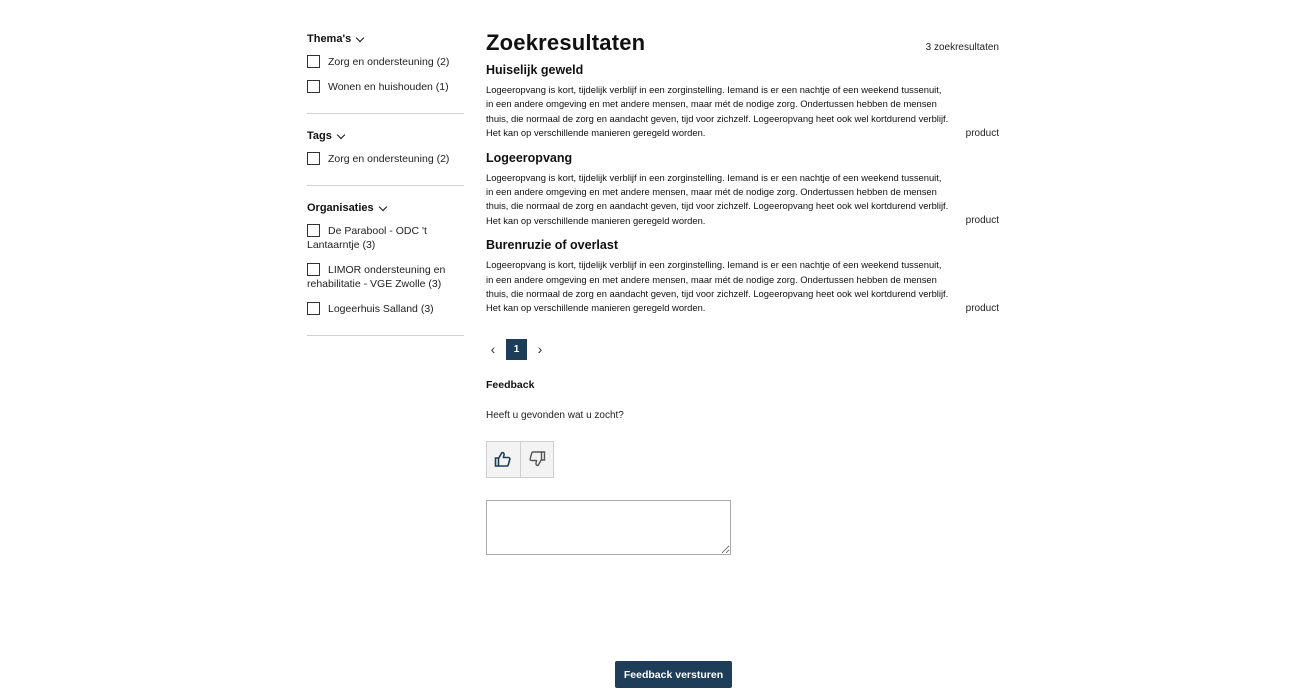  What do you see at coordinates (555, 415) in the screenshot?
I see `feedback-question: Heeft u gevonden wat u zocht?` at bounding box center [555, 415].